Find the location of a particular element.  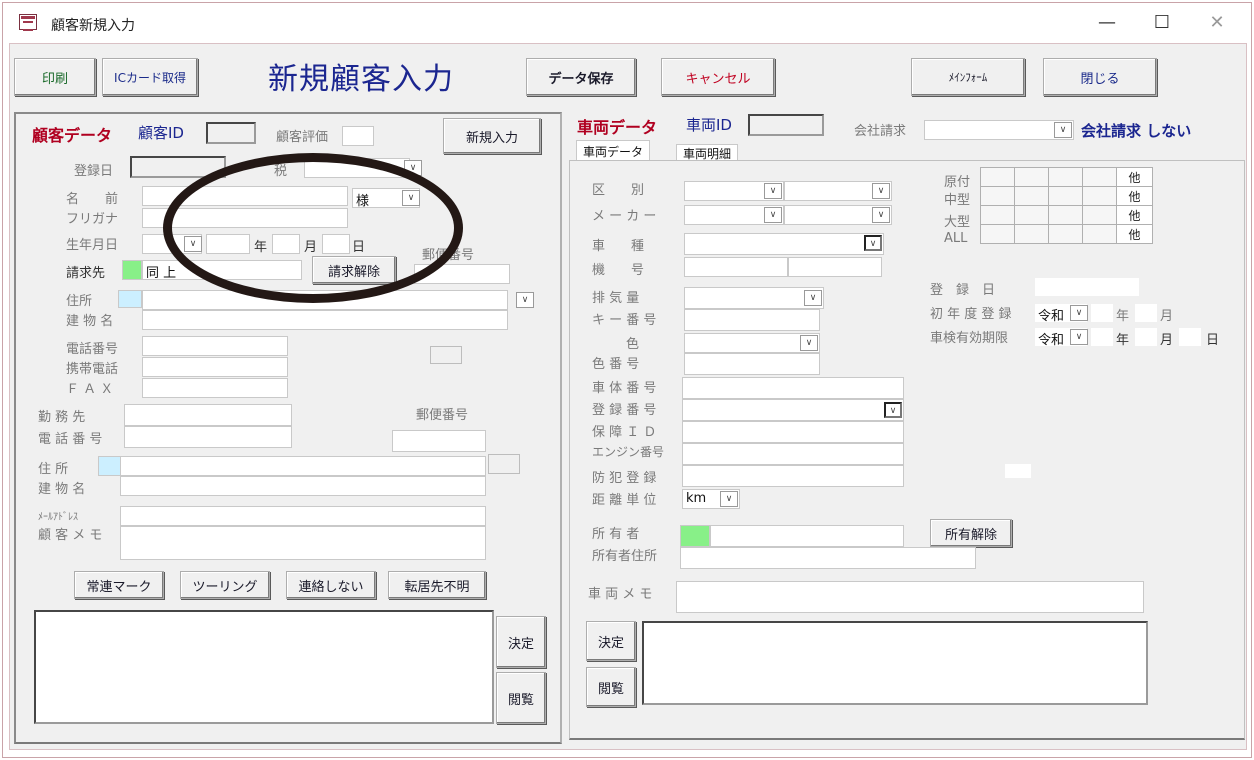

vehicle-id-field is located at coordinates (786, 125).